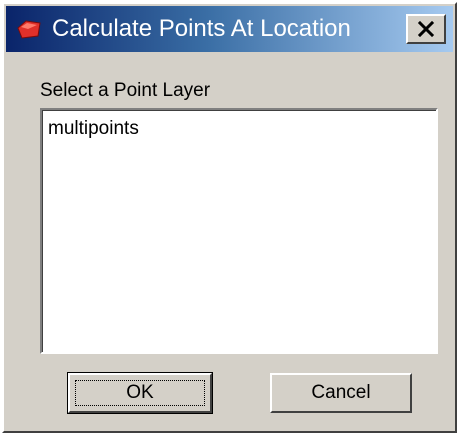  What do you see at coordinates (29, 29) in the screenshot?
I see `layer-icon` at bounding box center [29, 29].